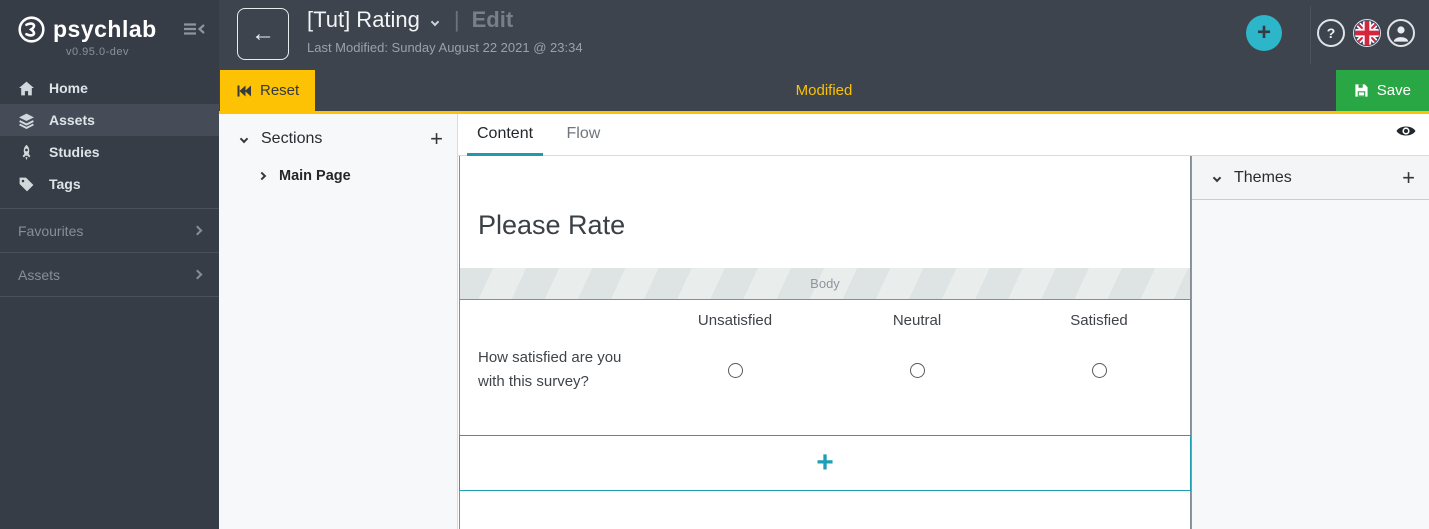  Describe the element at coordinates (1310, 35) in the screenshot. I see `header-divider` at that location.